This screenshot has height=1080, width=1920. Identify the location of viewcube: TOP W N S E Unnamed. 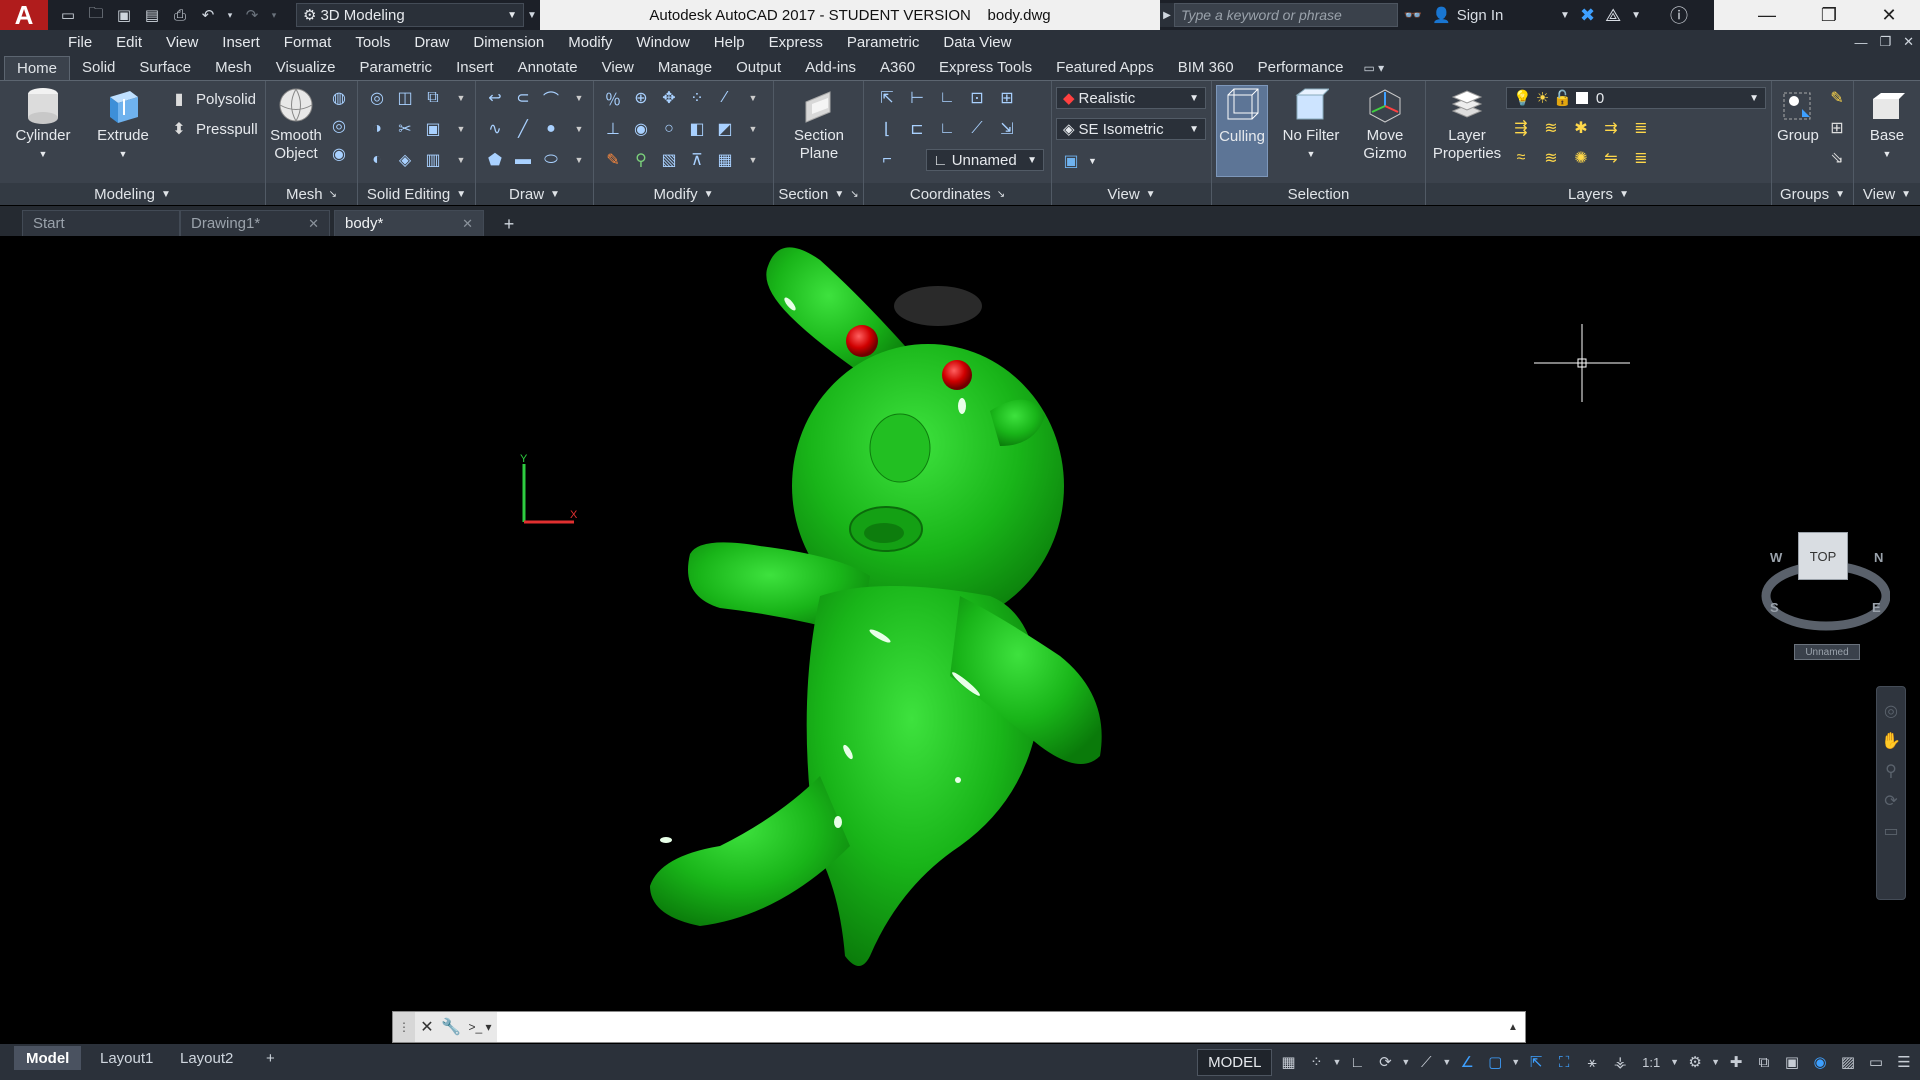
(1825, 598).